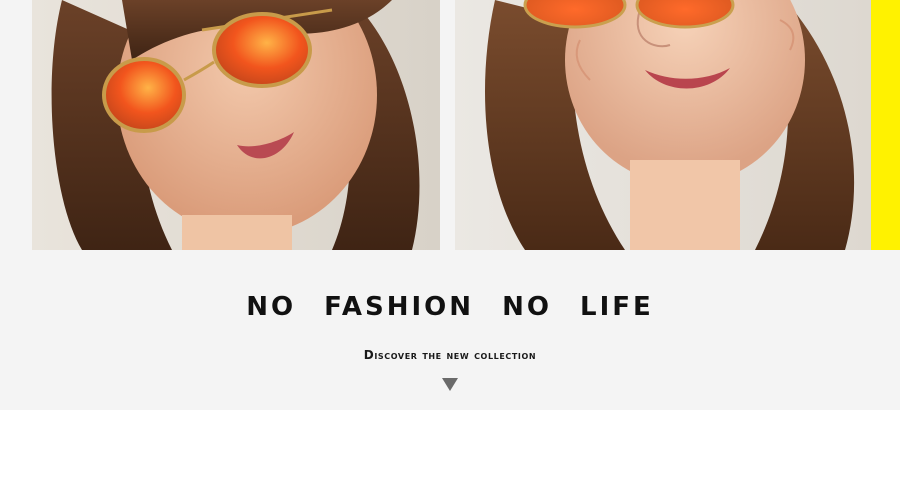 Image resolution: width=900 pixels, height=477 pixels. Describe the element at coordinates (450, 355) in the screenshot. I see `tagline: Discover the new collection` at that location.